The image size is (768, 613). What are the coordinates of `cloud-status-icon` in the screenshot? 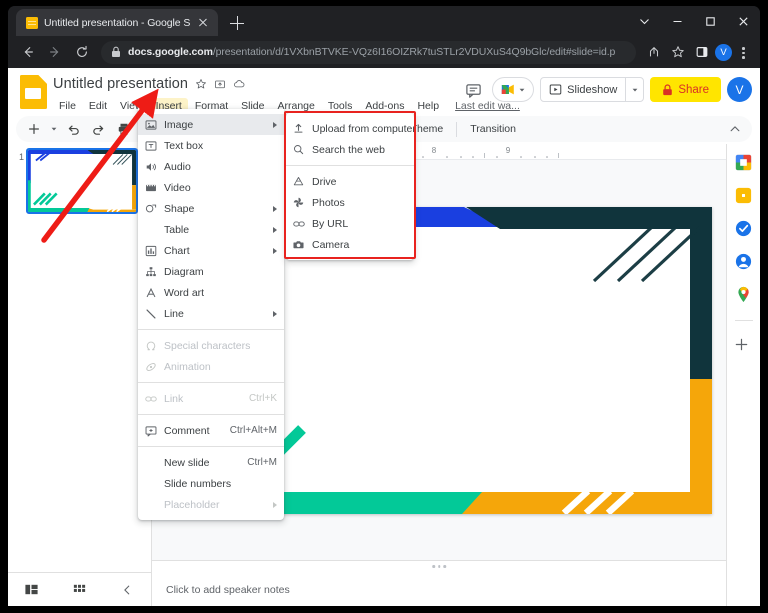 It's located at (239, 84).